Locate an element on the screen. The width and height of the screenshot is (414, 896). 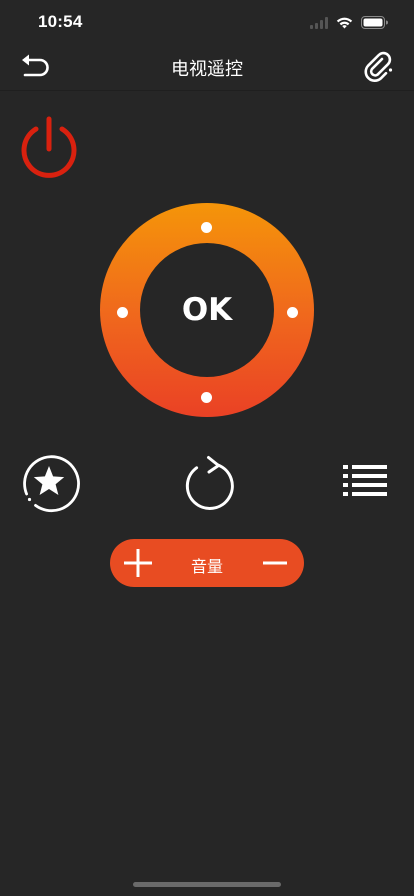
return-arrow-icon is located at coordinates (209, 483).